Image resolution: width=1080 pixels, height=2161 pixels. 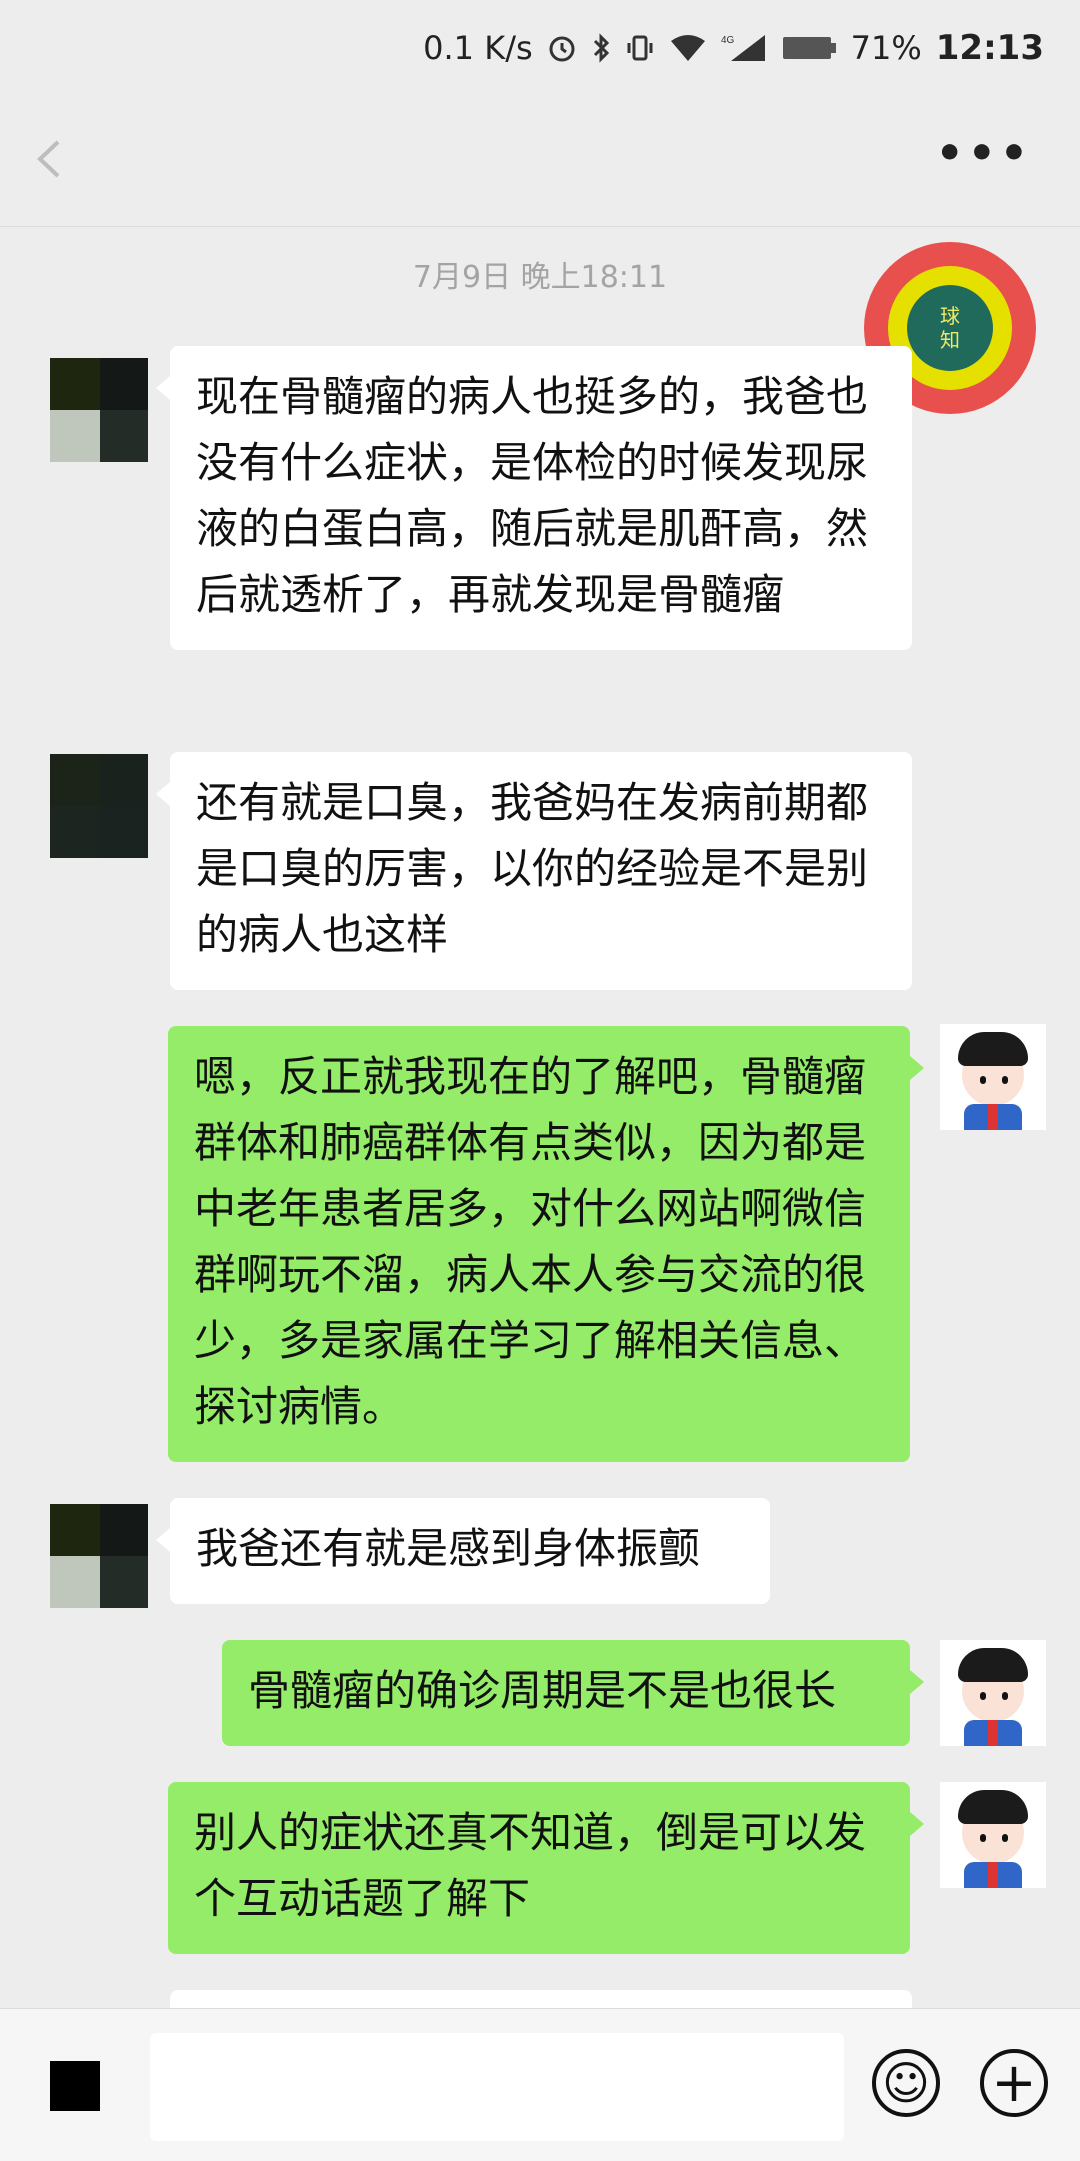 I want to click on input-bar: ☺ +, so click(x=540, y=2084).